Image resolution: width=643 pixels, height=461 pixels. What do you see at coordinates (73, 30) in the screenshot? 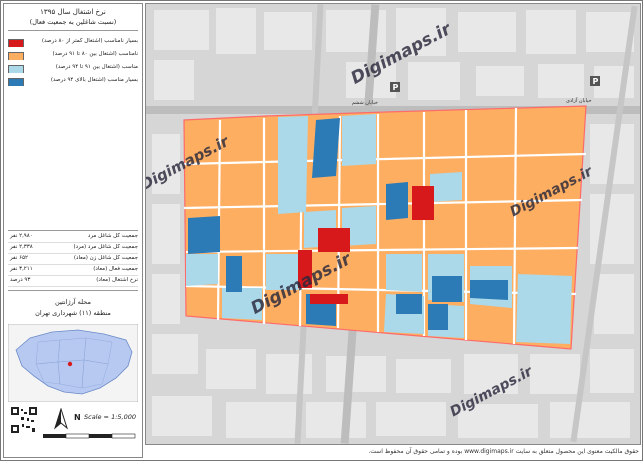
I see `title-separator` at bounding box center [73, 30].